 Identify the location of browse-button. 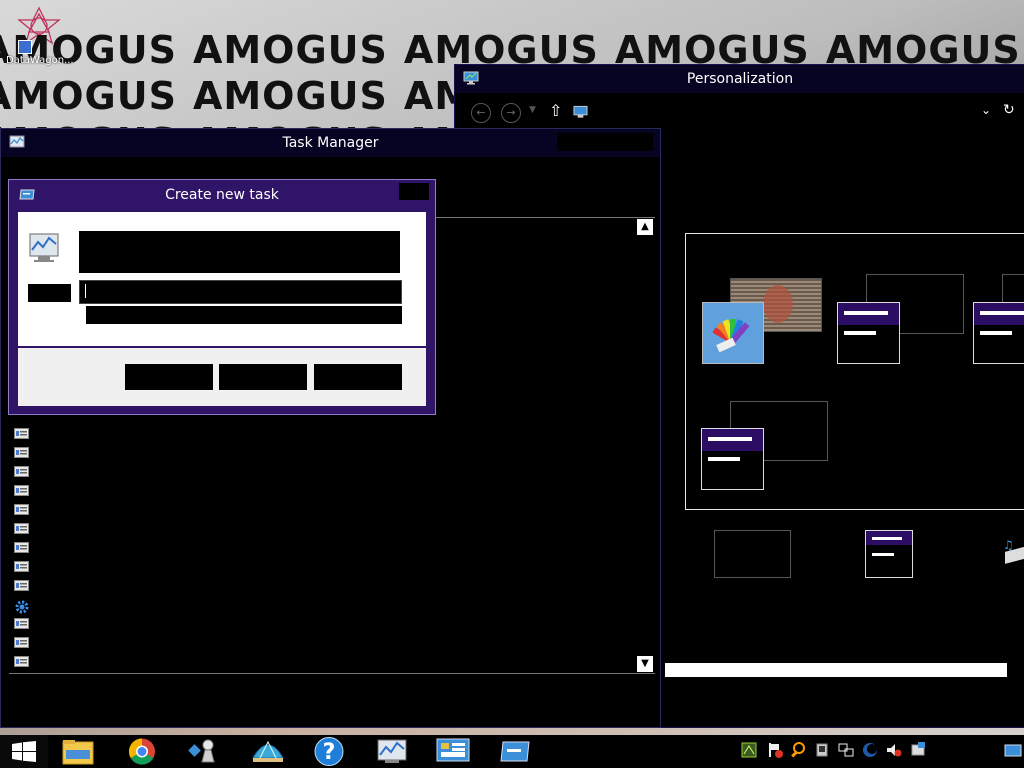
(358, 377).